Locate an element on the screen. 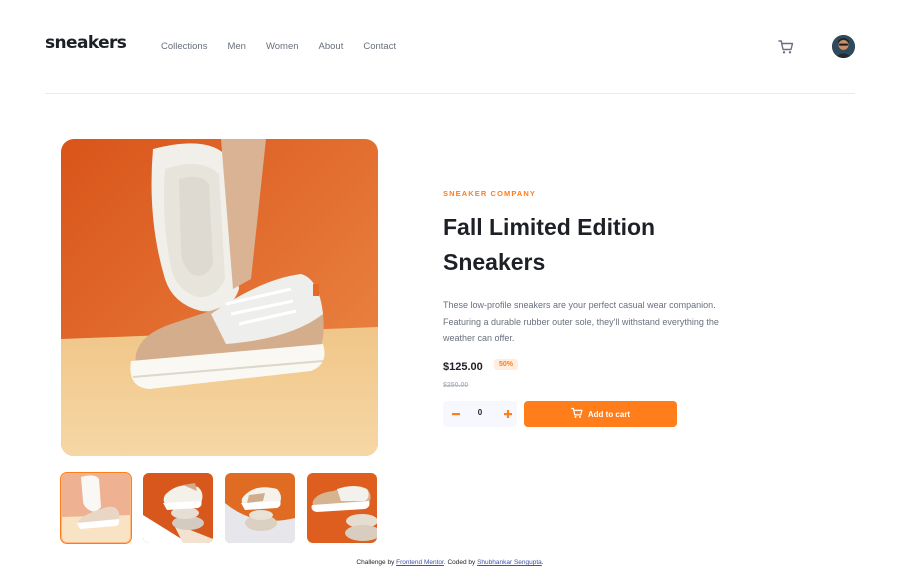 The width and height of the screenshot is (900, 569). nav-about: About is located at coordinates (331, 46).